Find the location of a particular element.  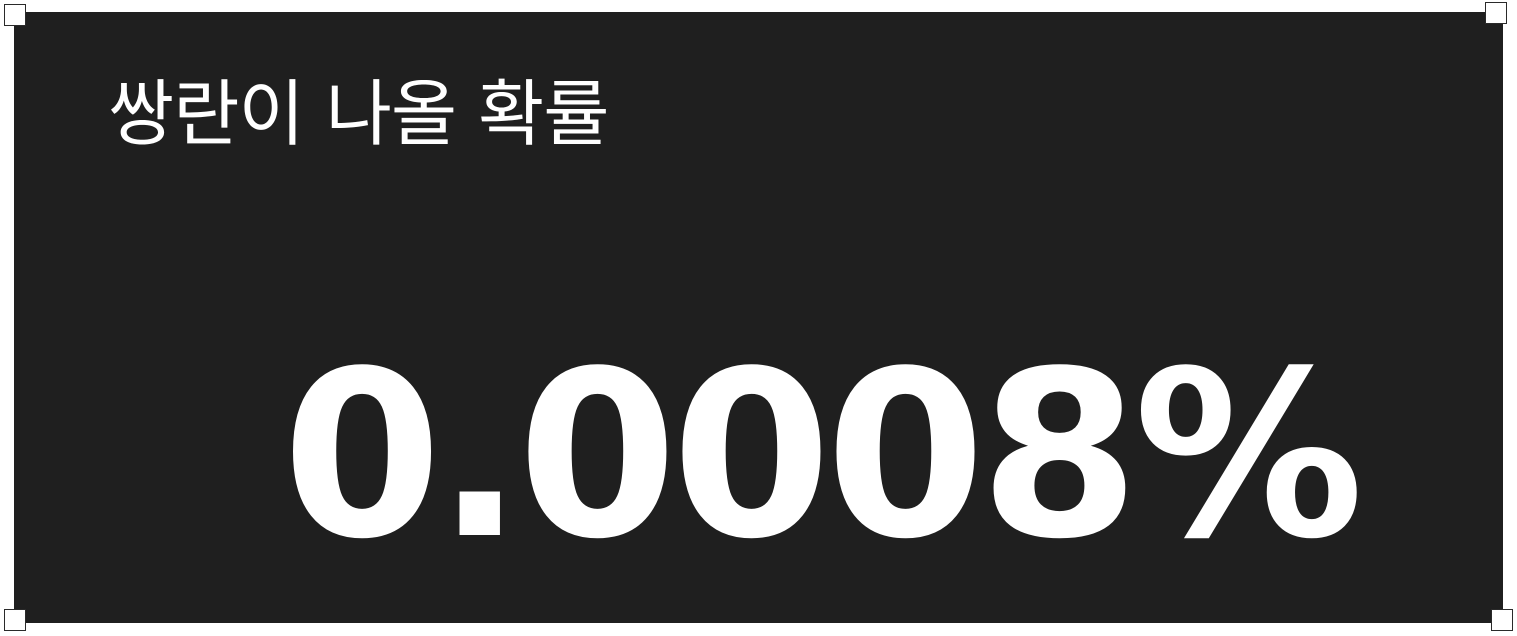

resize-handle-bottom-right is located at coordinates (1502, 620).